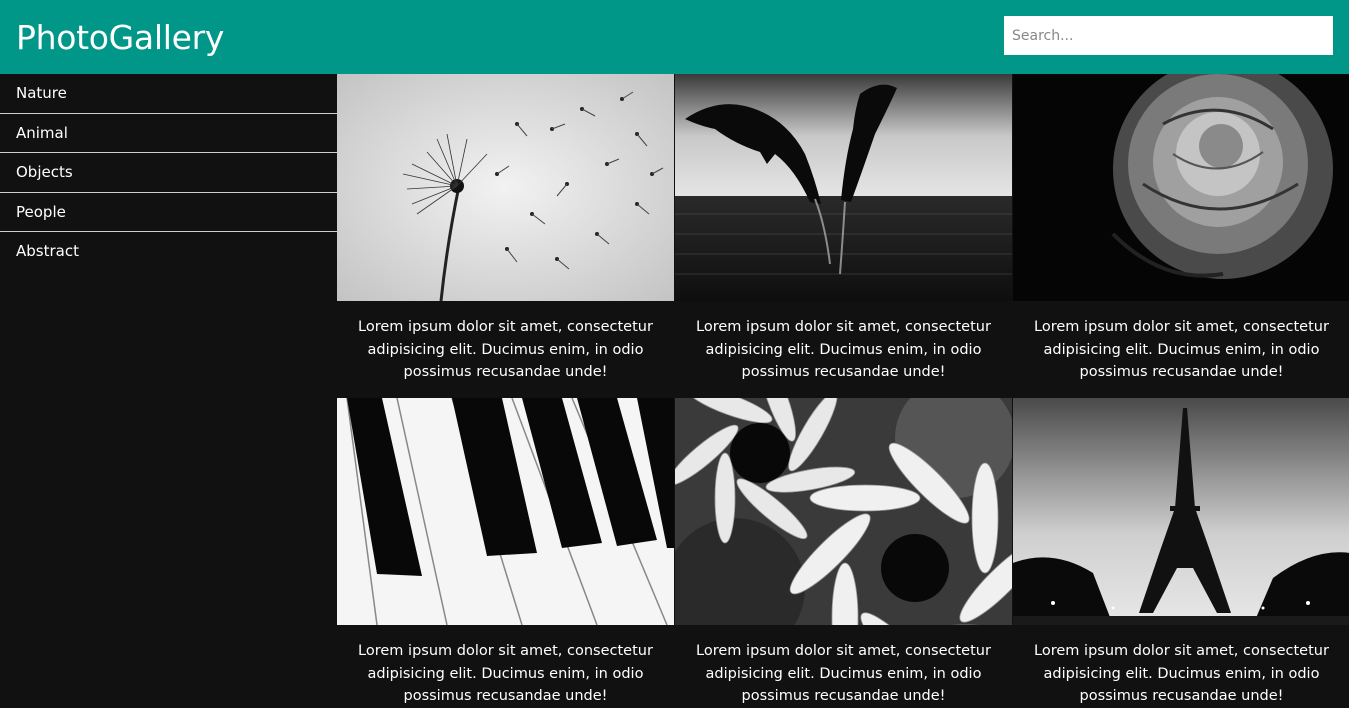 Image resolution: width=1349 pixels, height=708 pixels. What do you see at coordinates (168, 173) in the screenshot?
I see `sidebar-item-objects: Objects` at bounding box center [168, 173].